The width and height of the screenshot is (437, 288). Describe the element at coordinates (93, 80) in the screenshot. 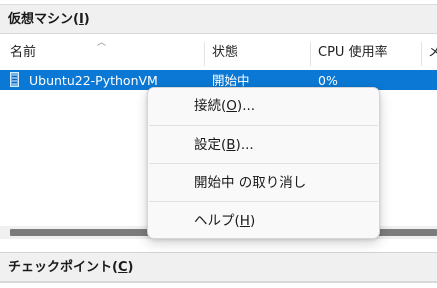

I see `vm-name-cell: Ubuntu22-PythonVM` at that location.